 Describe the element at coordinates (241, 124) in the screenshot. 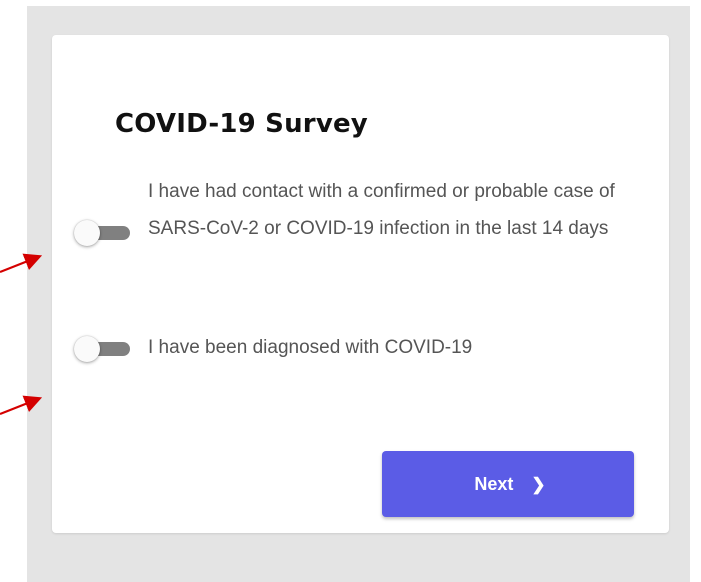

I see `page-title: COVID-19 Survey` at that location.